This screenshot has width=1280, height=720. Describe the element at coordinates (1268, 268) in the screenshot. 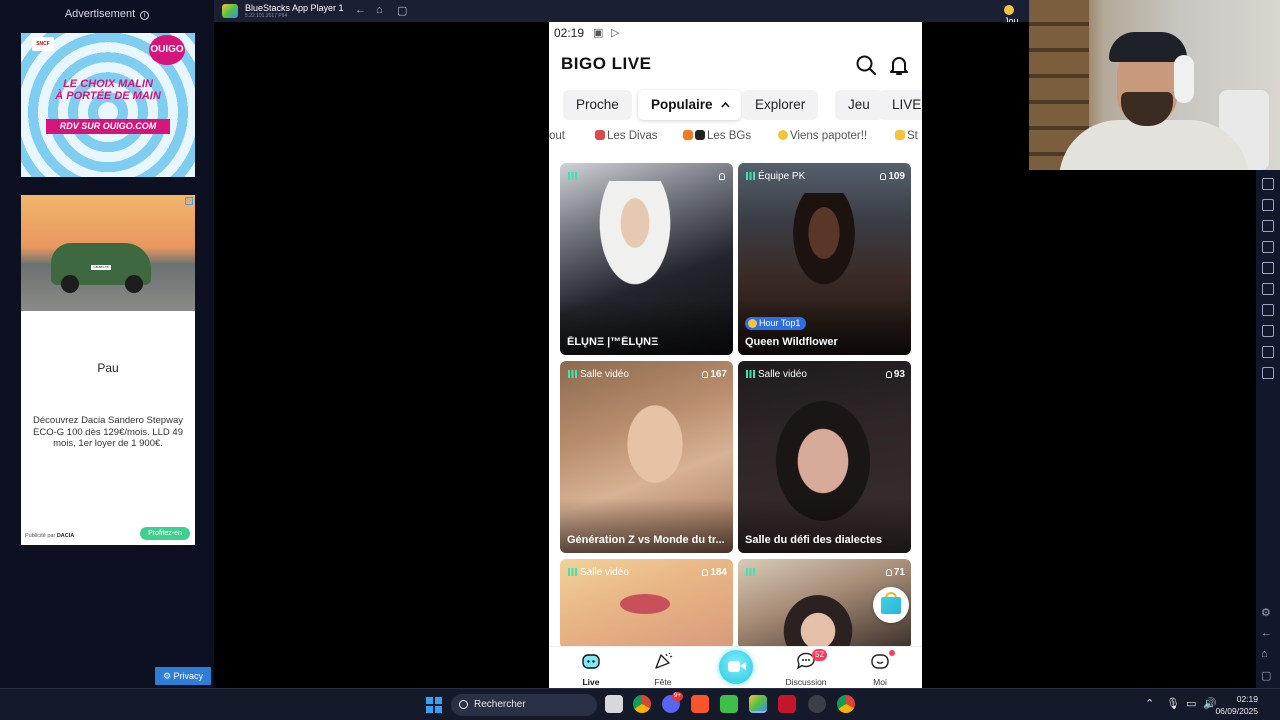

I see `airplane-icon` at that location.